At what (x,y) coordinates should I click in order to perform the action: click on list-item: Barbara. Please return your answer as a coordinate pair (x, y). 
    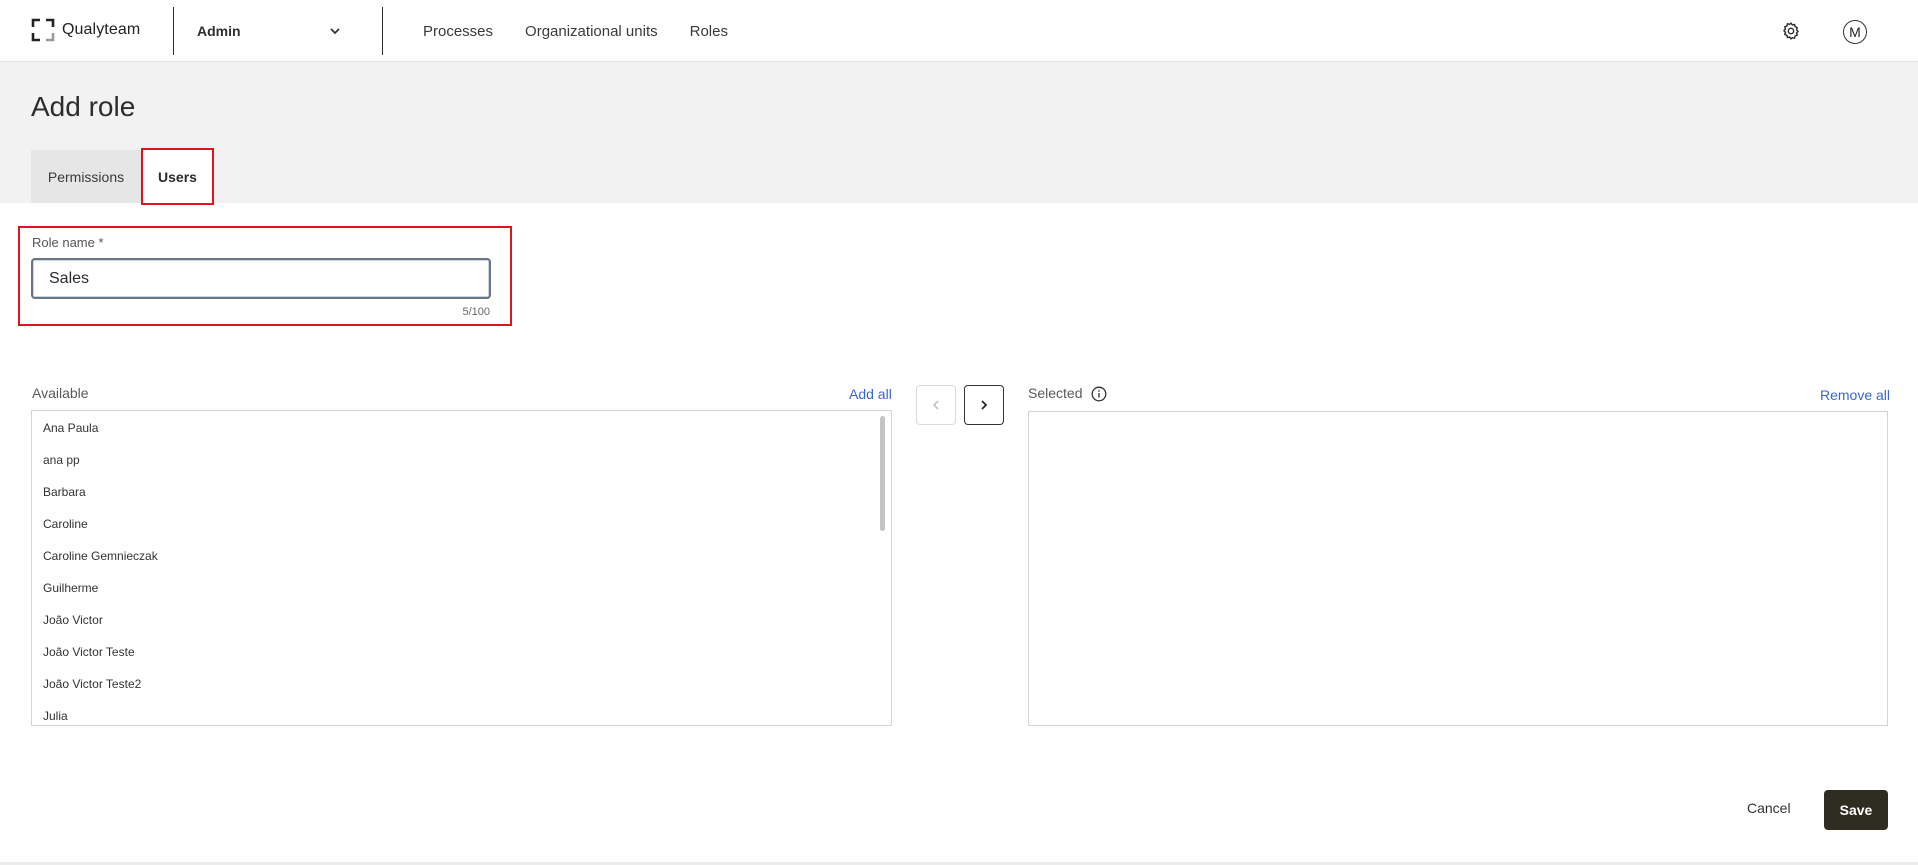
    Looking at the image, I should click on (461, 492).